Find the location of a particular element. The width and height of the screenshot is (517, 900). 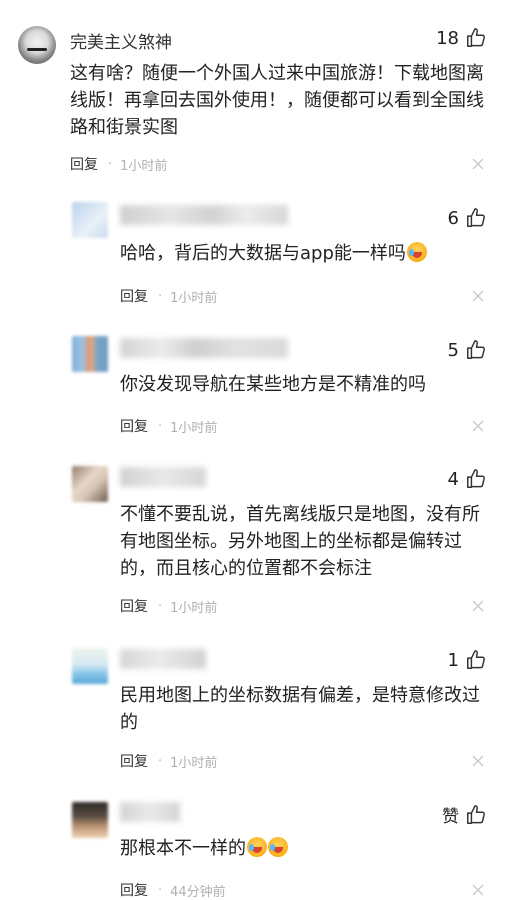

like-button: 18 is located at coordinates (461, 38).